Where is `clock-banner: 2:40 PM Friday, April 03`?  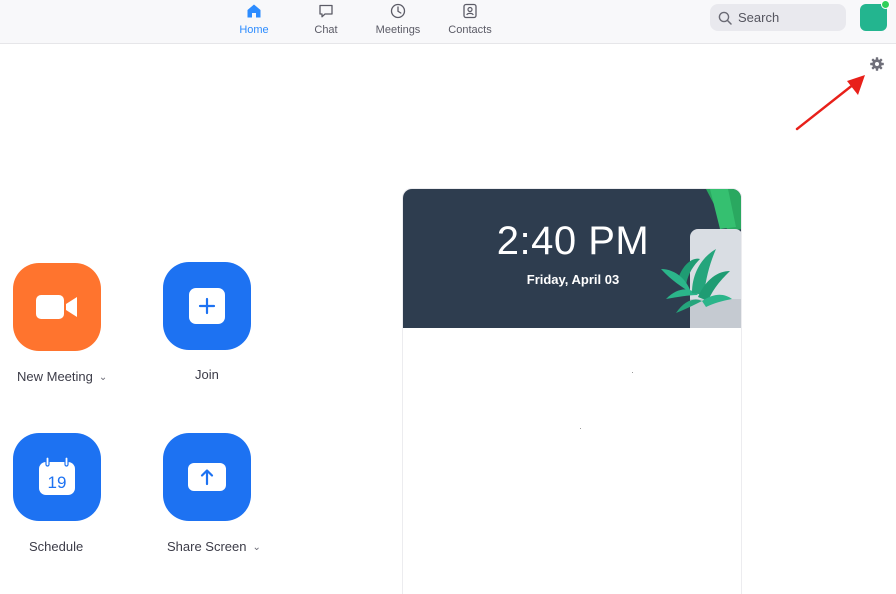 clock-banner: 2:40 PM Friday, April 03 is located at coordinates (572, 258).